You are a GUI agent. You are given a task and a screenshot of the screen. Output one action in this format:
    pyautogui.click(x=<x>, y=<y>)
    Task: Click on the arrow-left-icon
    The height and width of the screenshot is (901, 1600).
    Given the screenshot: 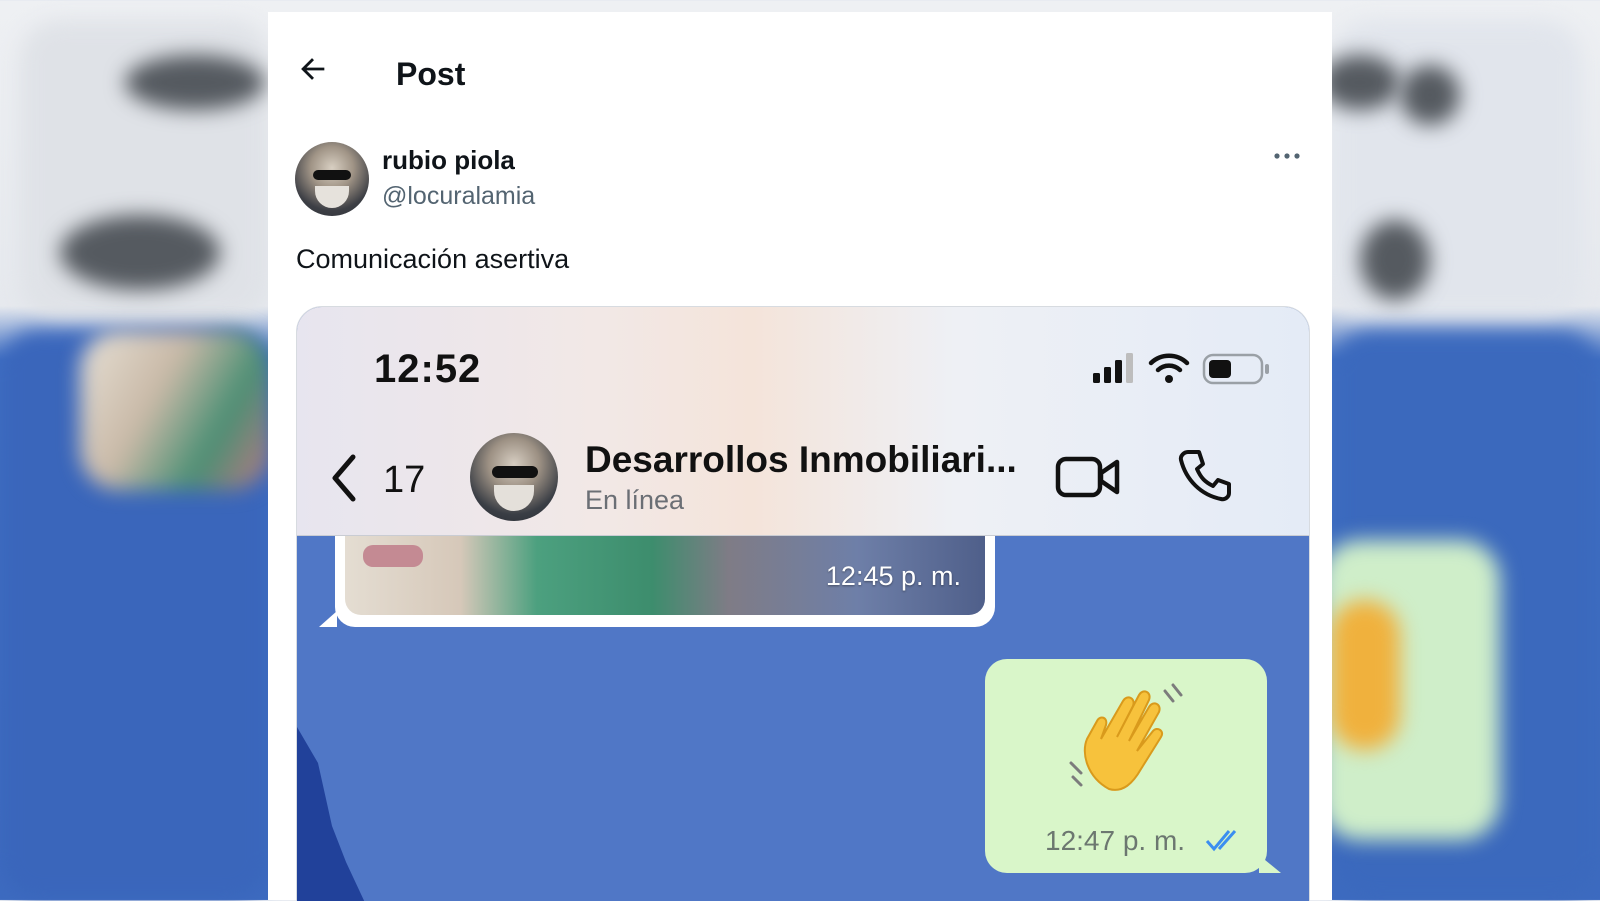 What is the action you would take?
    pyautogui.click(x=313, y=69)
    